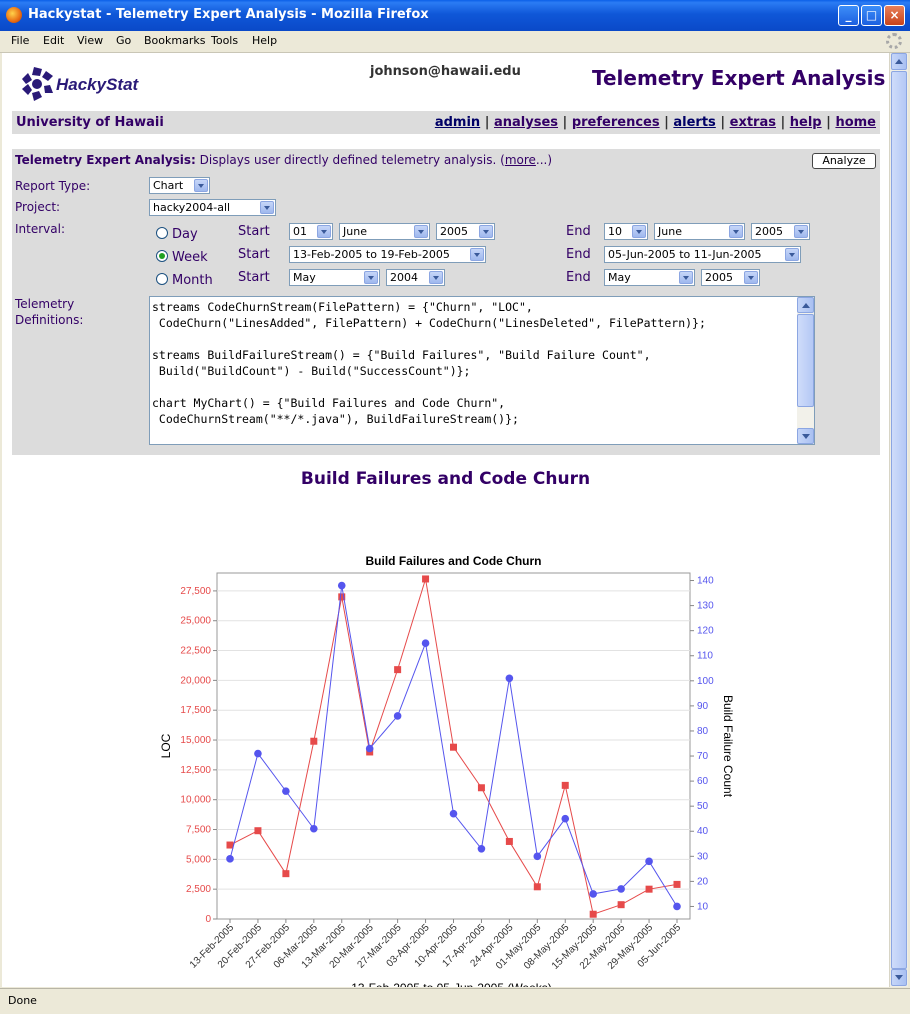  I want to click on day-start-year-select: 2005, so click(465, 231).